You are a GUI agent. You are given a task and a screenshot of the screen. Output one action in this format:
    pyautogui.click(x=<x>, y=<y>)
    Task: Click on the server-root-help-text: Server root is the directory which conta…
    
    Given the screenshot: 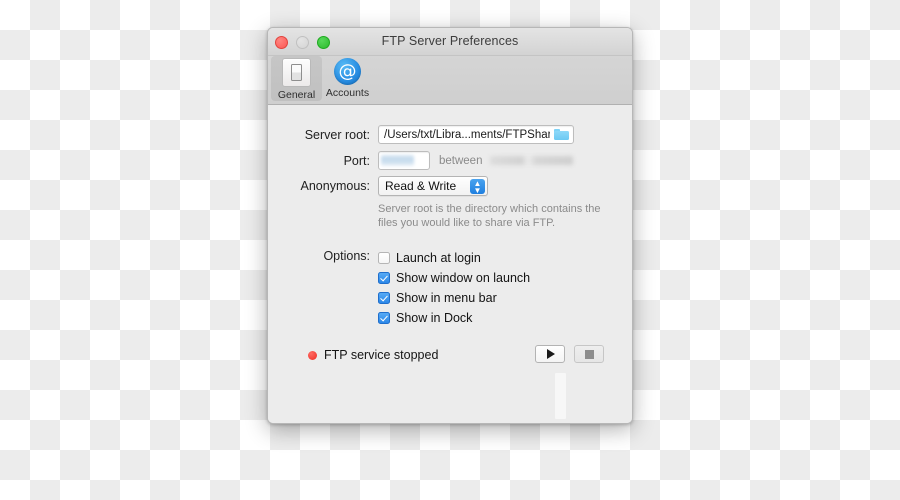 What is the action you would take?
    pyautogui.click(x=489, y=216)
    